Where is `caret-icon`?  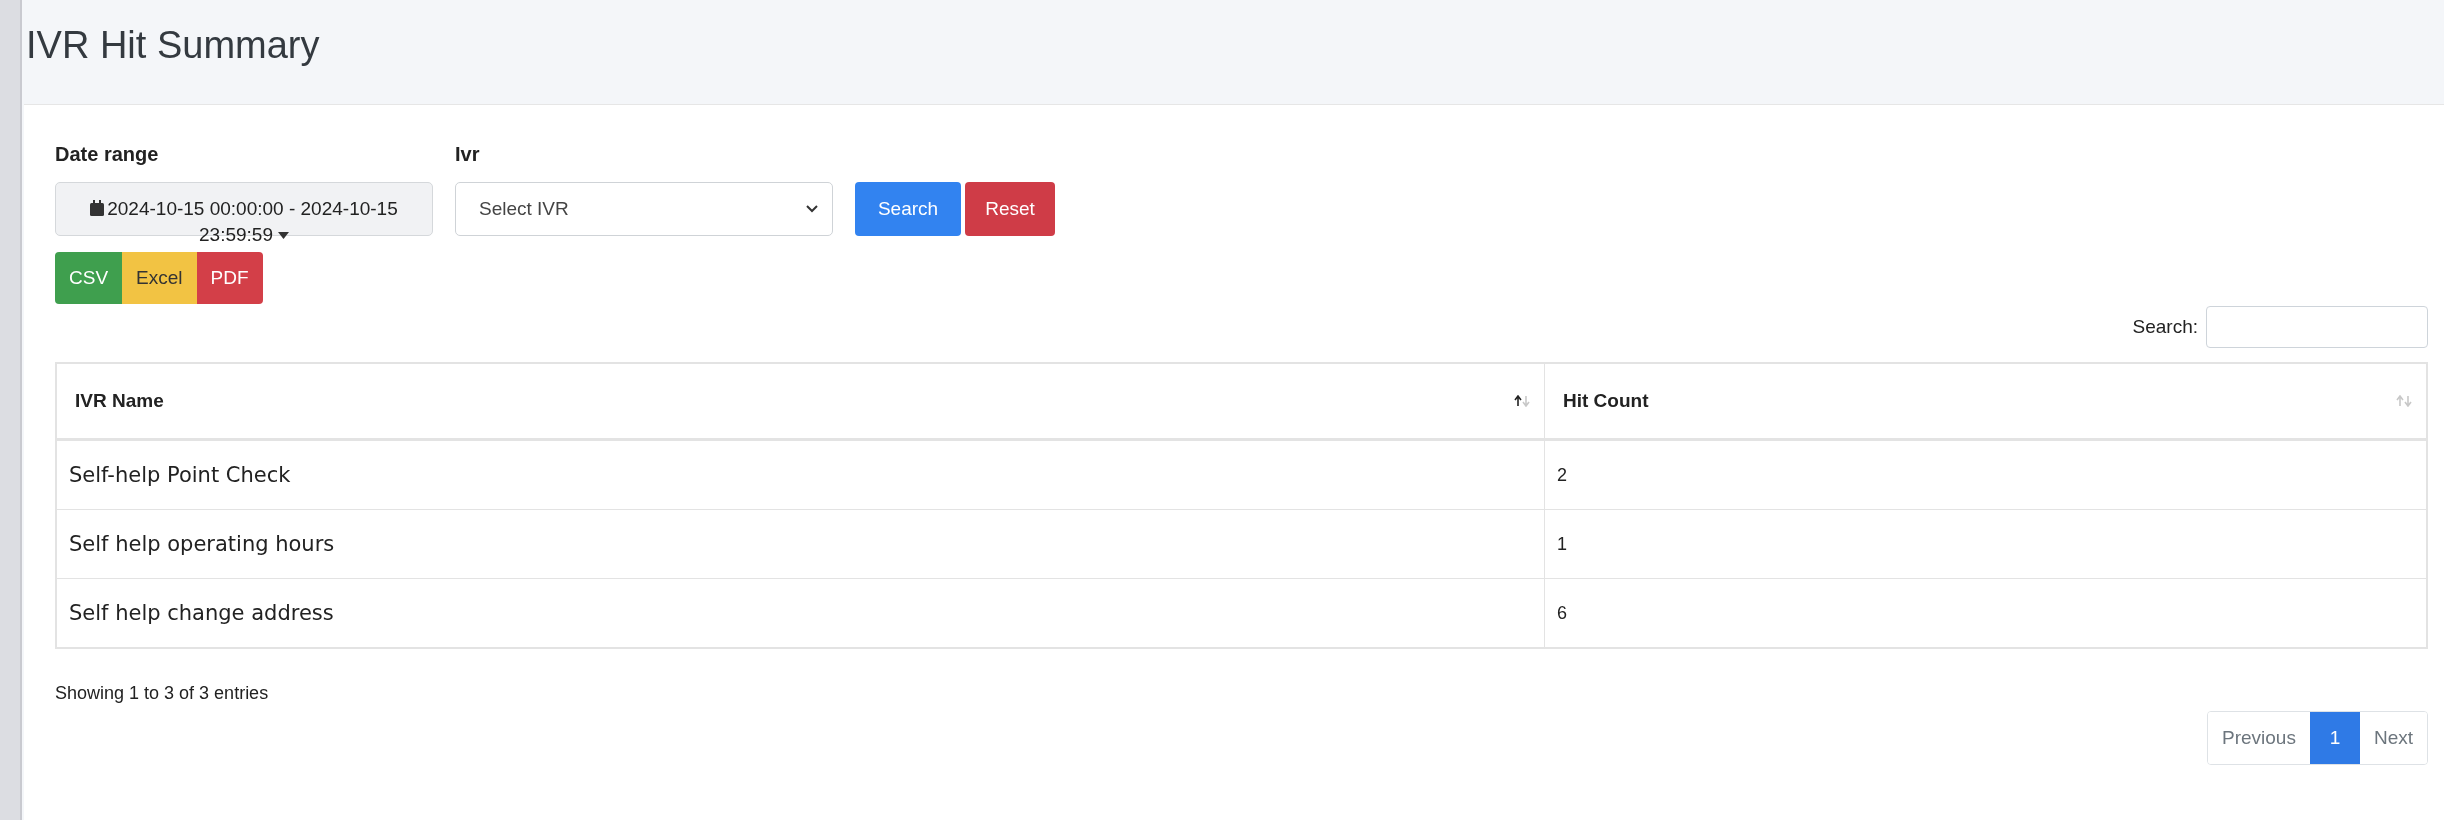 caret-icon is located at coordinates (283, 235).